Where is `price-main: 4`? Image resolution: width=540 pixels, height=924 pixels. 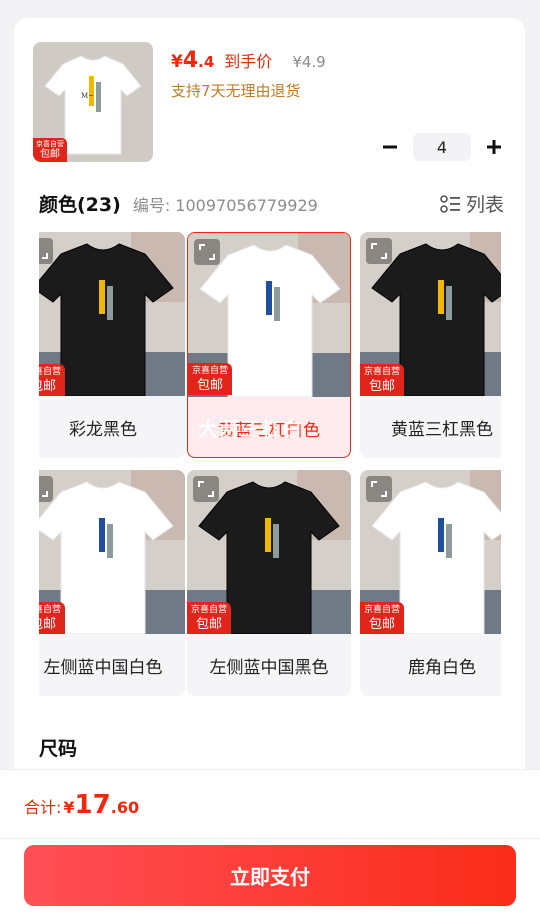
price-main: 4 is located at coordinates (190, 60).